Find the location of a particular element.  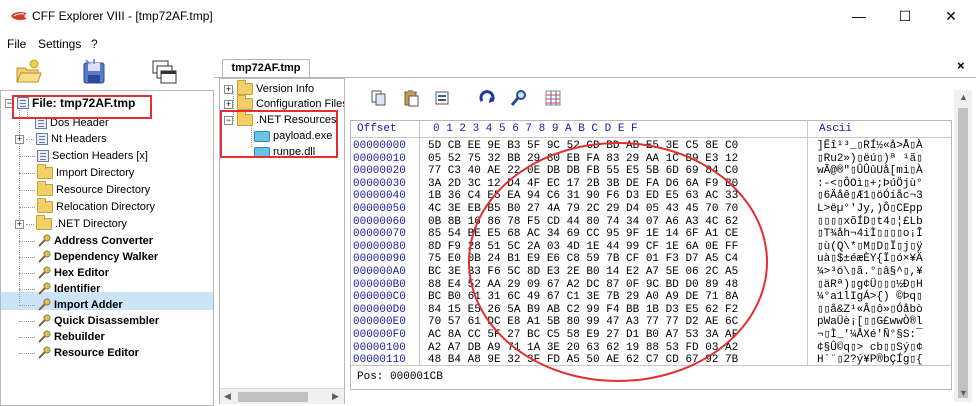

hex-row-ascii: L>ëµ°'Jy,)Ô▯CEpp is located at coordinates (870, 209).